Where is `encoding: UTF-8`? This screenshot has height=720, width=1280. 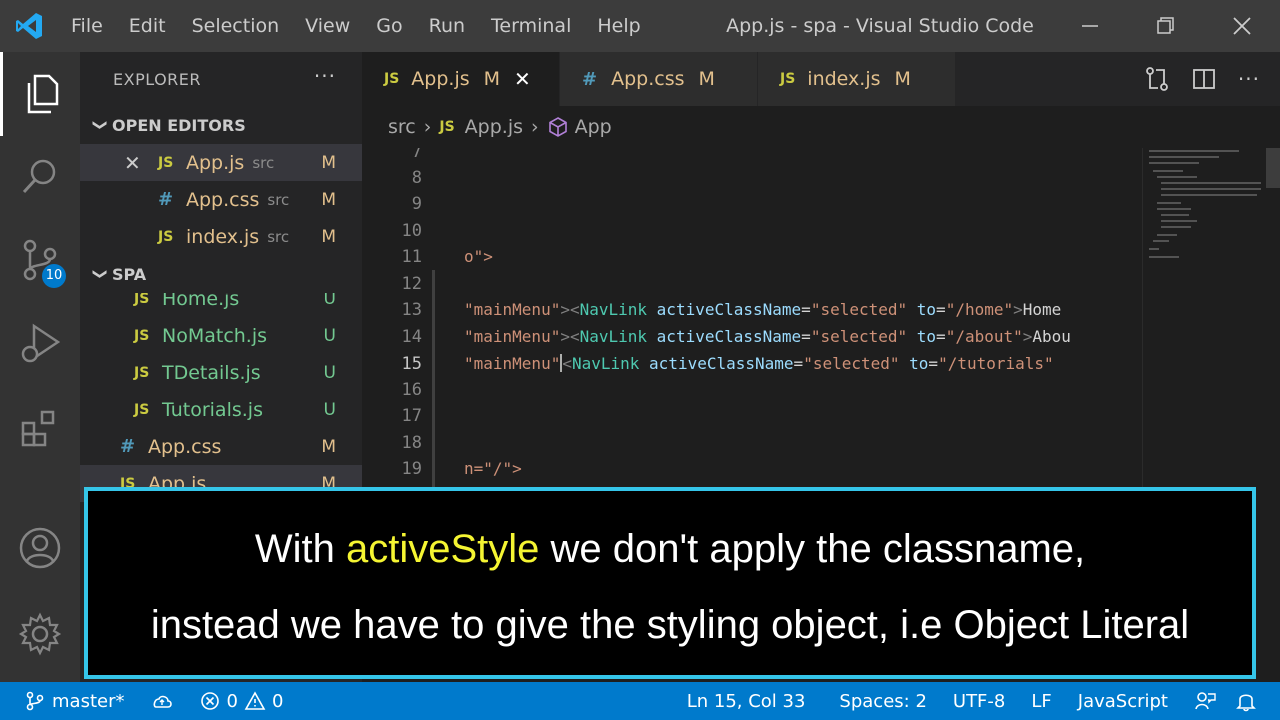
encoding: UTF-8 is located at coordinates (979, 701).